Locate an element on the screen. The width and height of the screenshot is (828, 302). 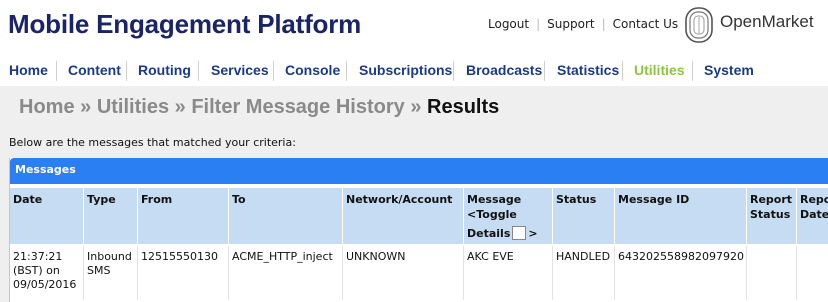
column-header-label: From is located at coordinates (157, 199).